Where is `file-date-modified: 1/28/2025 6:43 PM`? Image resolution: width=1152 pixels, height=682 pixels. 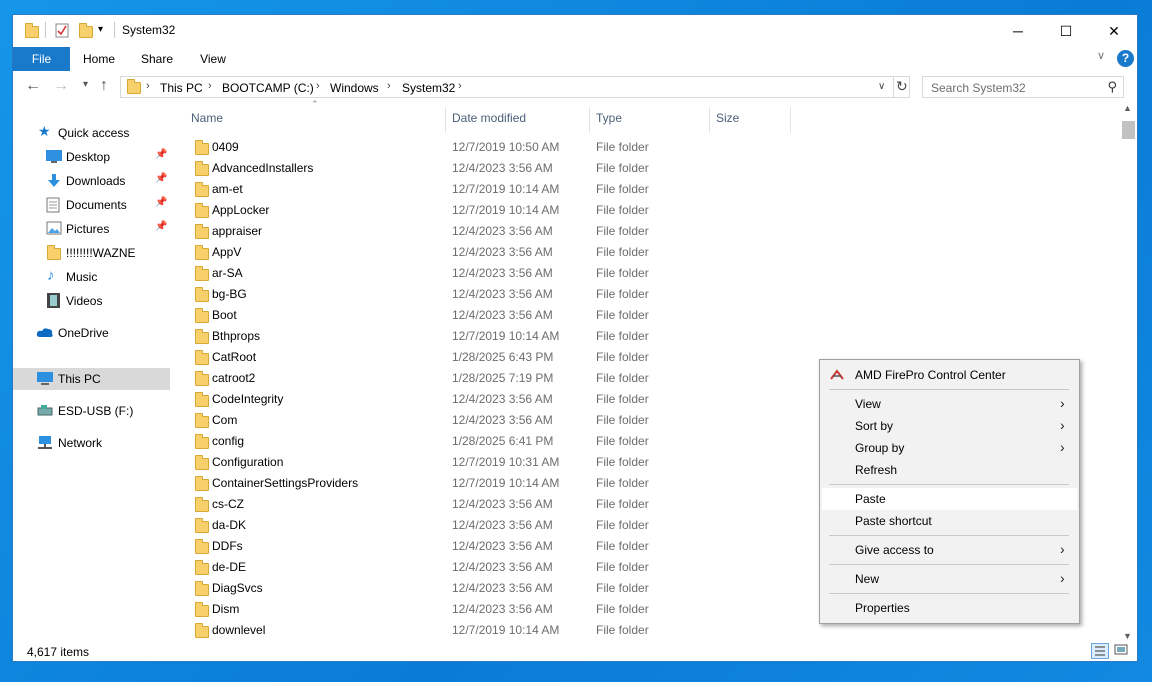 file-date-modified: 1/28/2025 6:43 PM is located at coordinates (503, 357).